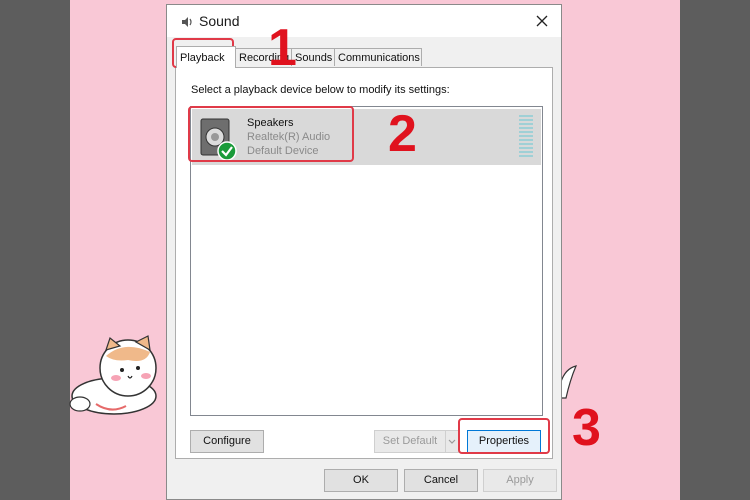 Image resolution: width=750 pixels, height=500 pixels. What do you see at coordinates (187, 22) in the screenshot?
I see `speaker-icon` at bounding box center [187, 22].